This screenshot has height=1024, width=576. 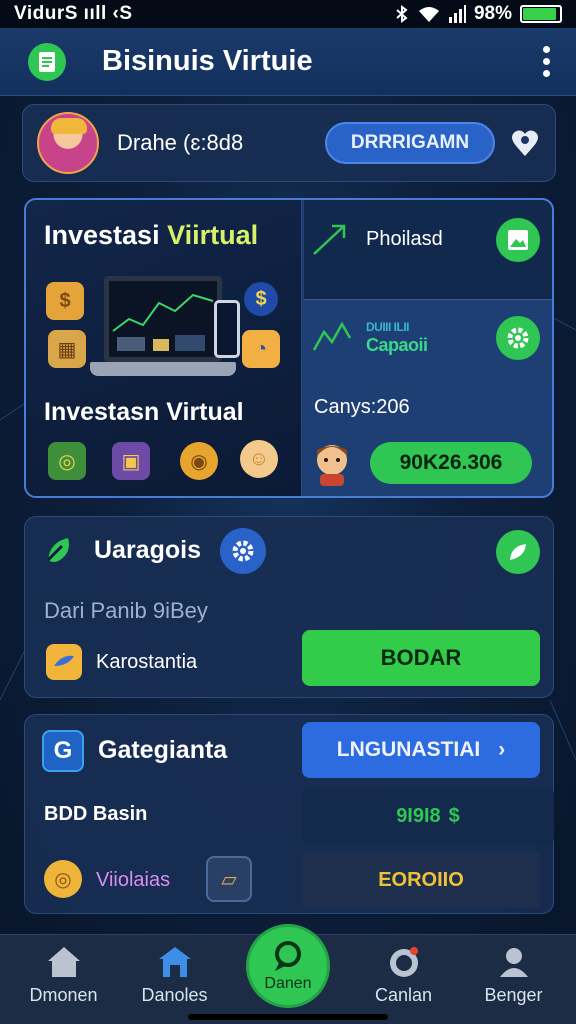 What do you see at coordinates (362, 407) in the screenshot?
I see `change-label: Canys:206` at bounding box center [362, 407].